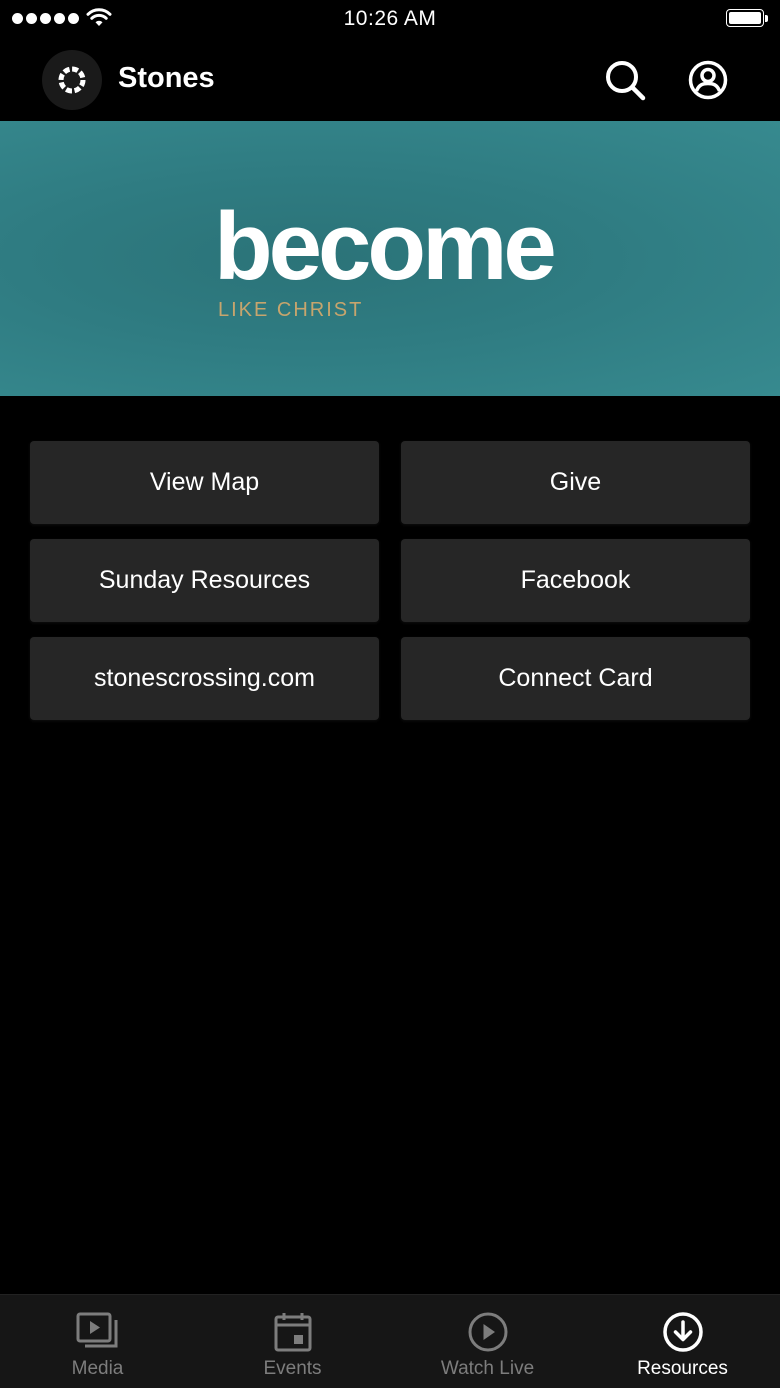 This screenshot has height=1388, width=780. Describe the element at coordinates (204, 678) in the screenshot. I see `website-button: stonescrossing.com` at that location.